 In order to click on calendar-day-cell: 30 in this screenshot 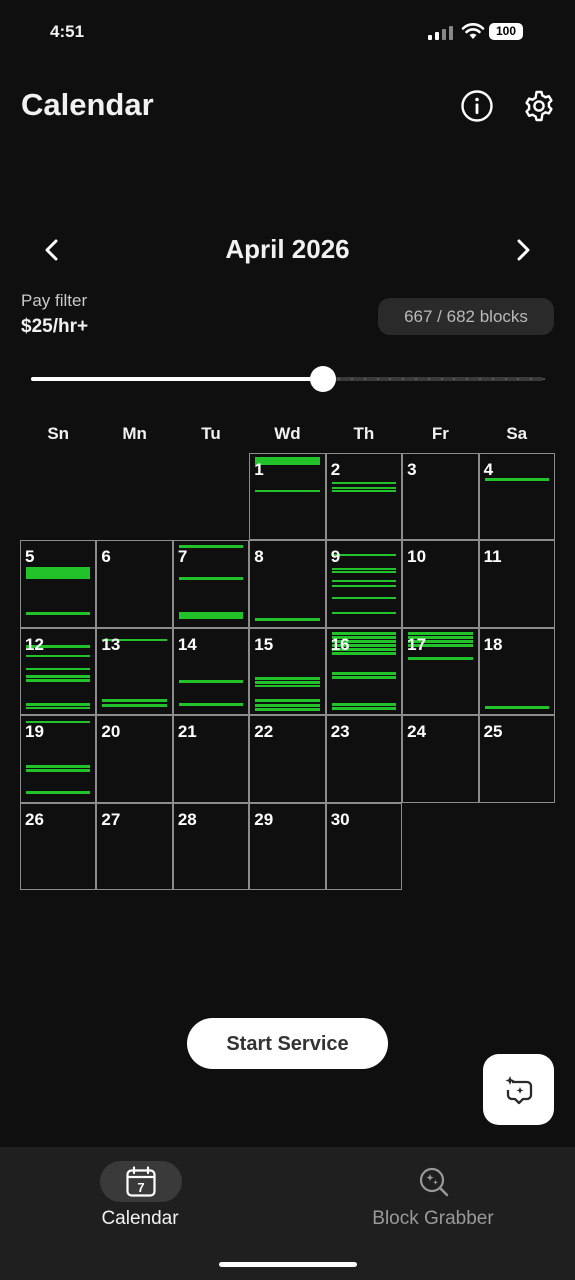, I will do `click(364, 846)`.